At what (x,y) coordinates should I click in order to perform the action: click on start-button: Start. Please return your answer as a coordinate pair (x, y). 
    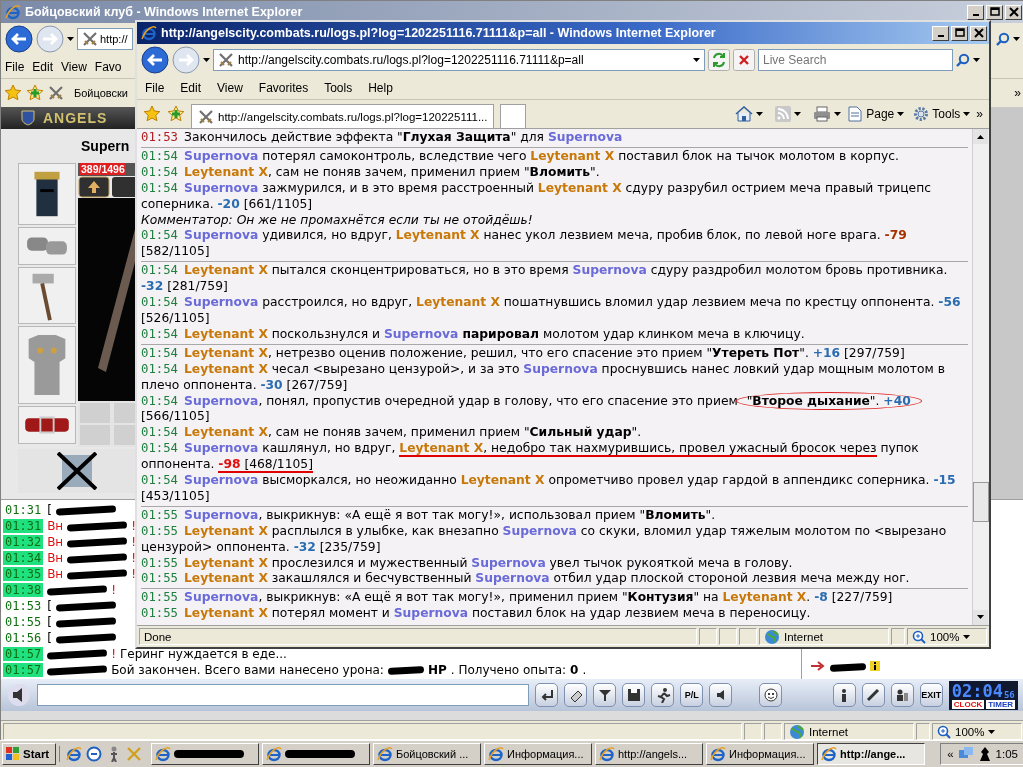
    Looking at the image, I should click on (29, 754).